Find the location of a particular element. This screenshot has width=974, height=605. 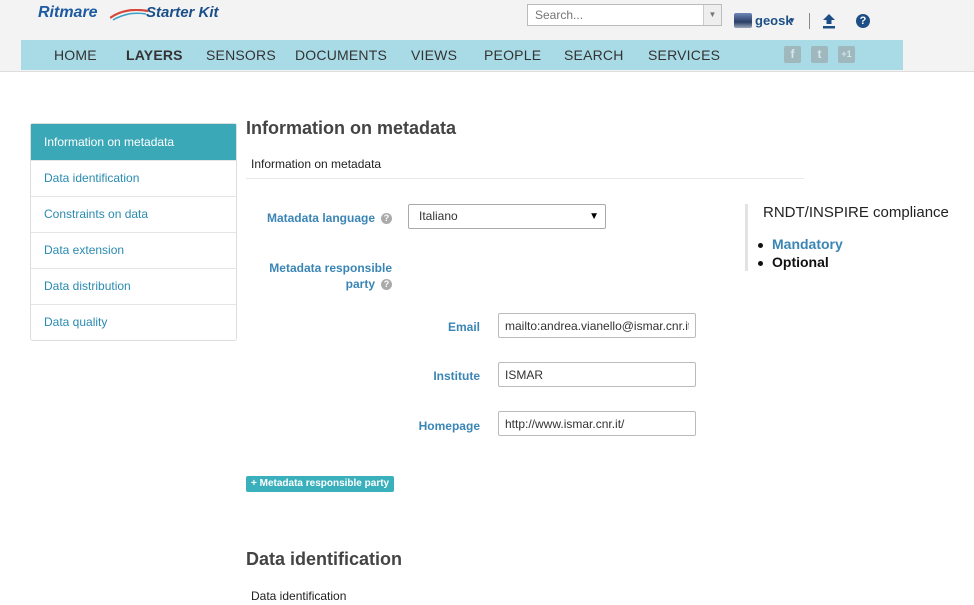

legend-optional: Optional is located at coordinates (793, 262).